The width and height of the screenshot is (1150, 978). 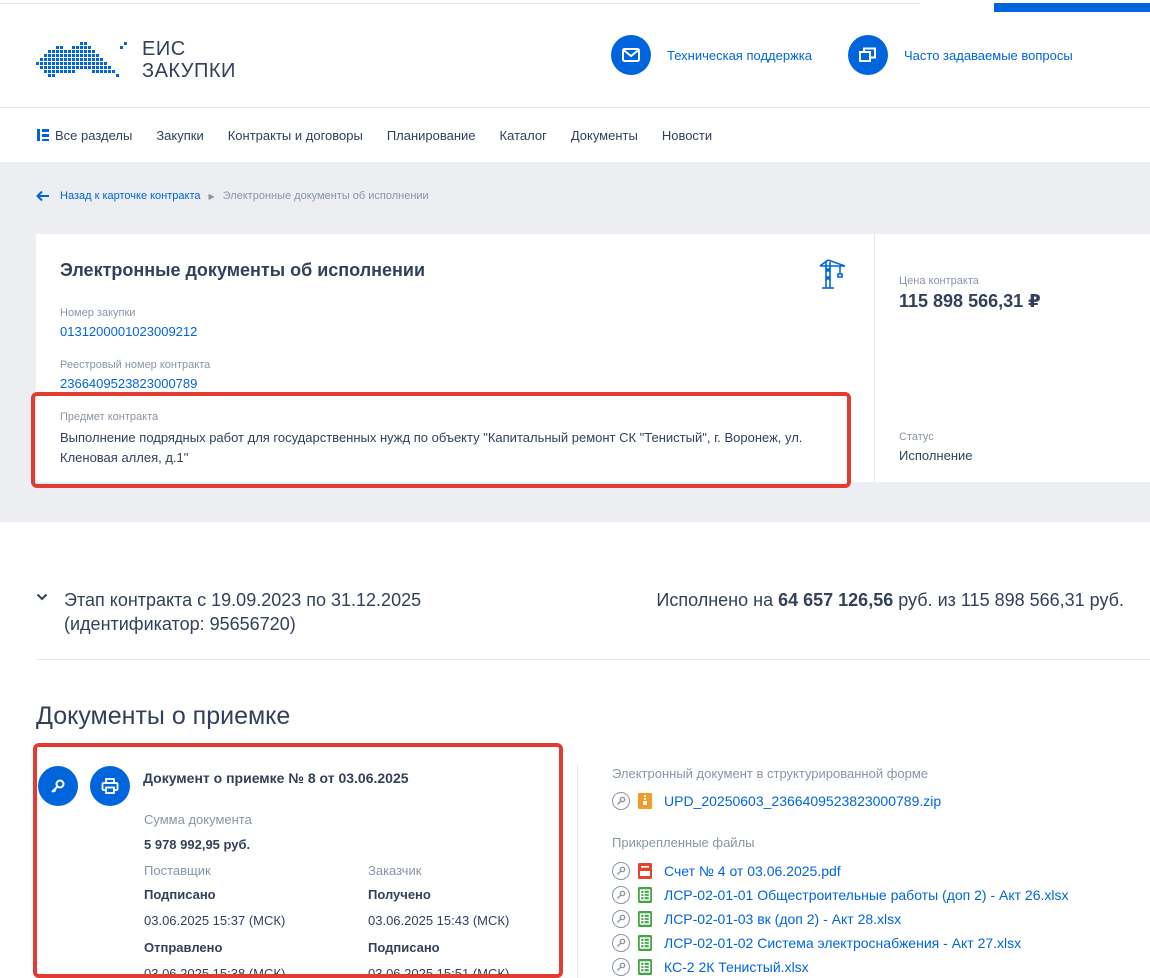 I want to click on file-row: КС-2 2К Тенистый.xlsx, so click(x=881, y=966).